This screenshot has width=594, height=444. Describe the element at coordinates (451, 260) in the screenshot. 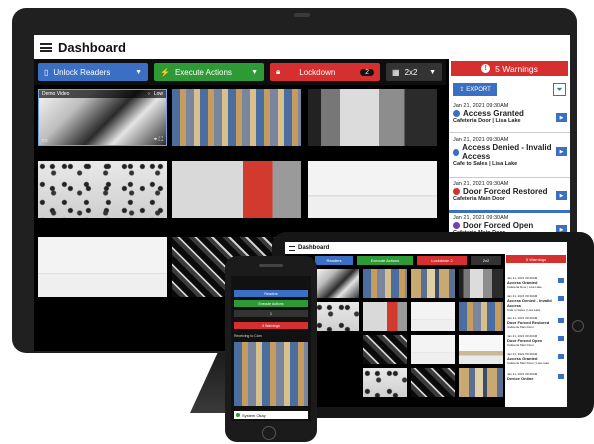

I see `tablet-lockdown-count: 2` at that location.